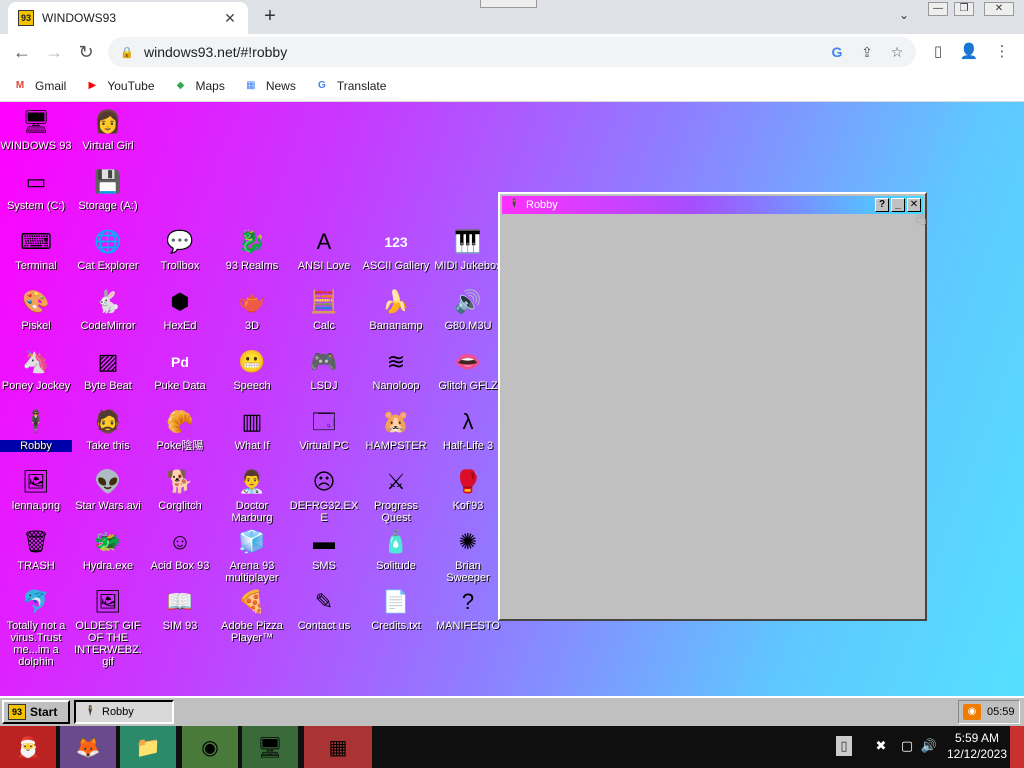 The width and height of the screenshot is (1024, 768). I want to click on restore-window-icon: ❐, so click(964, 9).